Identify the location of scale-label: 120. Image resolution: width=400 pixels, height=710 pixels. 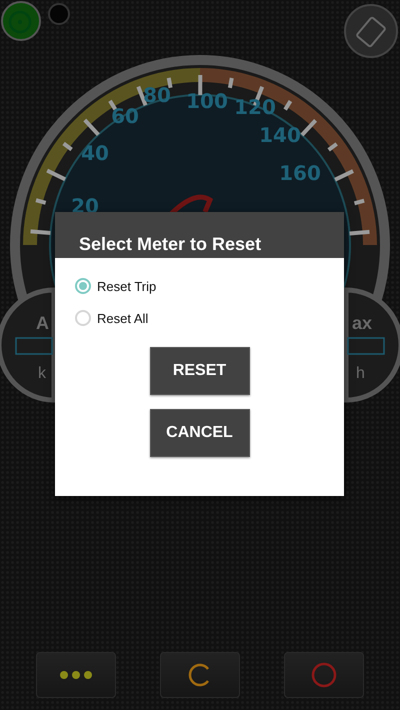
(255, 107).